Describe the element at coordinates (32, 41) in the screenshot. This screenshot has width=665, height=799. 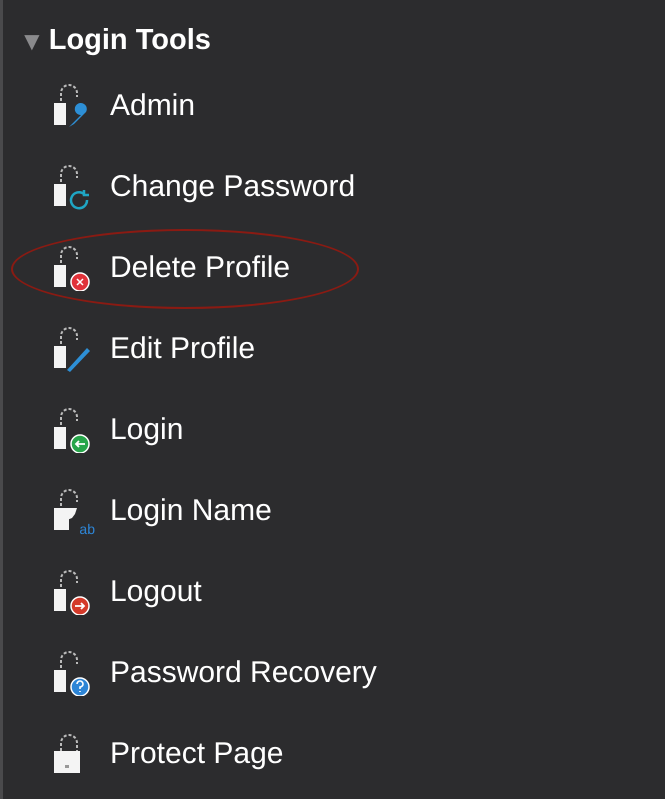
I see `disclosure-triangle: ▼` at that location.